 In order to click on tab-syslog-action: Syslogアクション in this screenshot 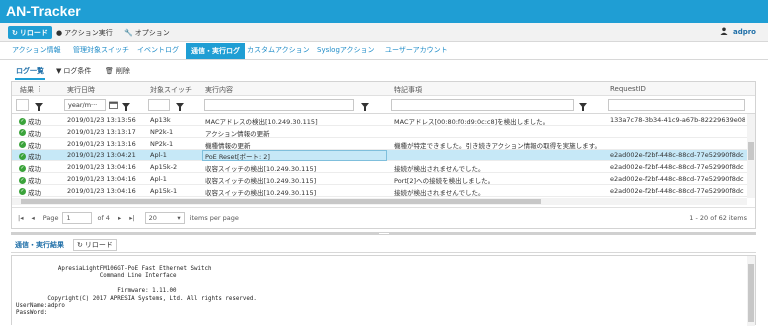, I will do `click(346, 50)`.